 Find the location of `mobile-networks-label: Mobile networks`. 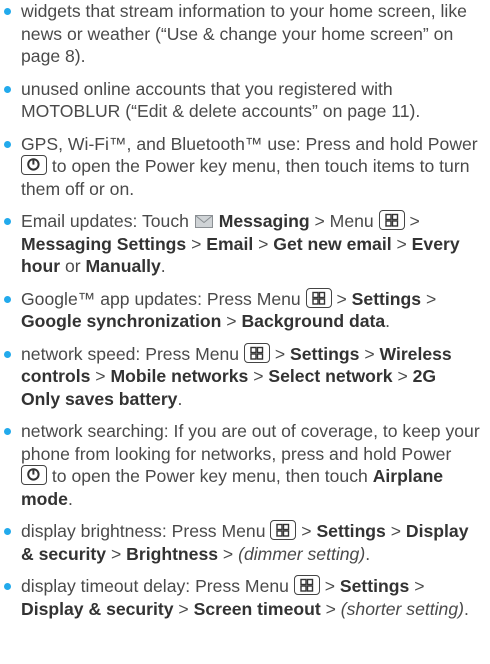

mobile-networks-label: Mobile networks is located at coordinates (179, 376).